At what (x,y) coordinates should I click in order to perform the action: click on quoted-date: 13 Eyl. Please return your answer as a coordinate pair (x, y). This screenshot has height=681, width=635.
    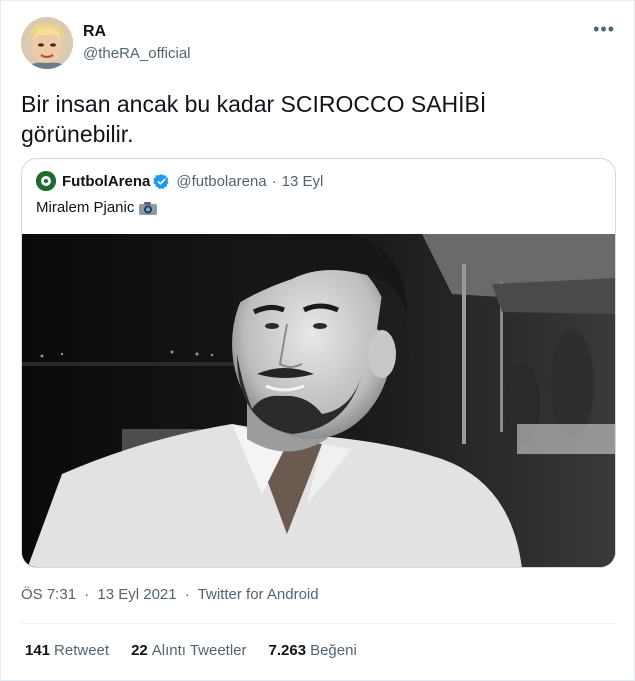
    Looking at the image, I should click on (303, 181).